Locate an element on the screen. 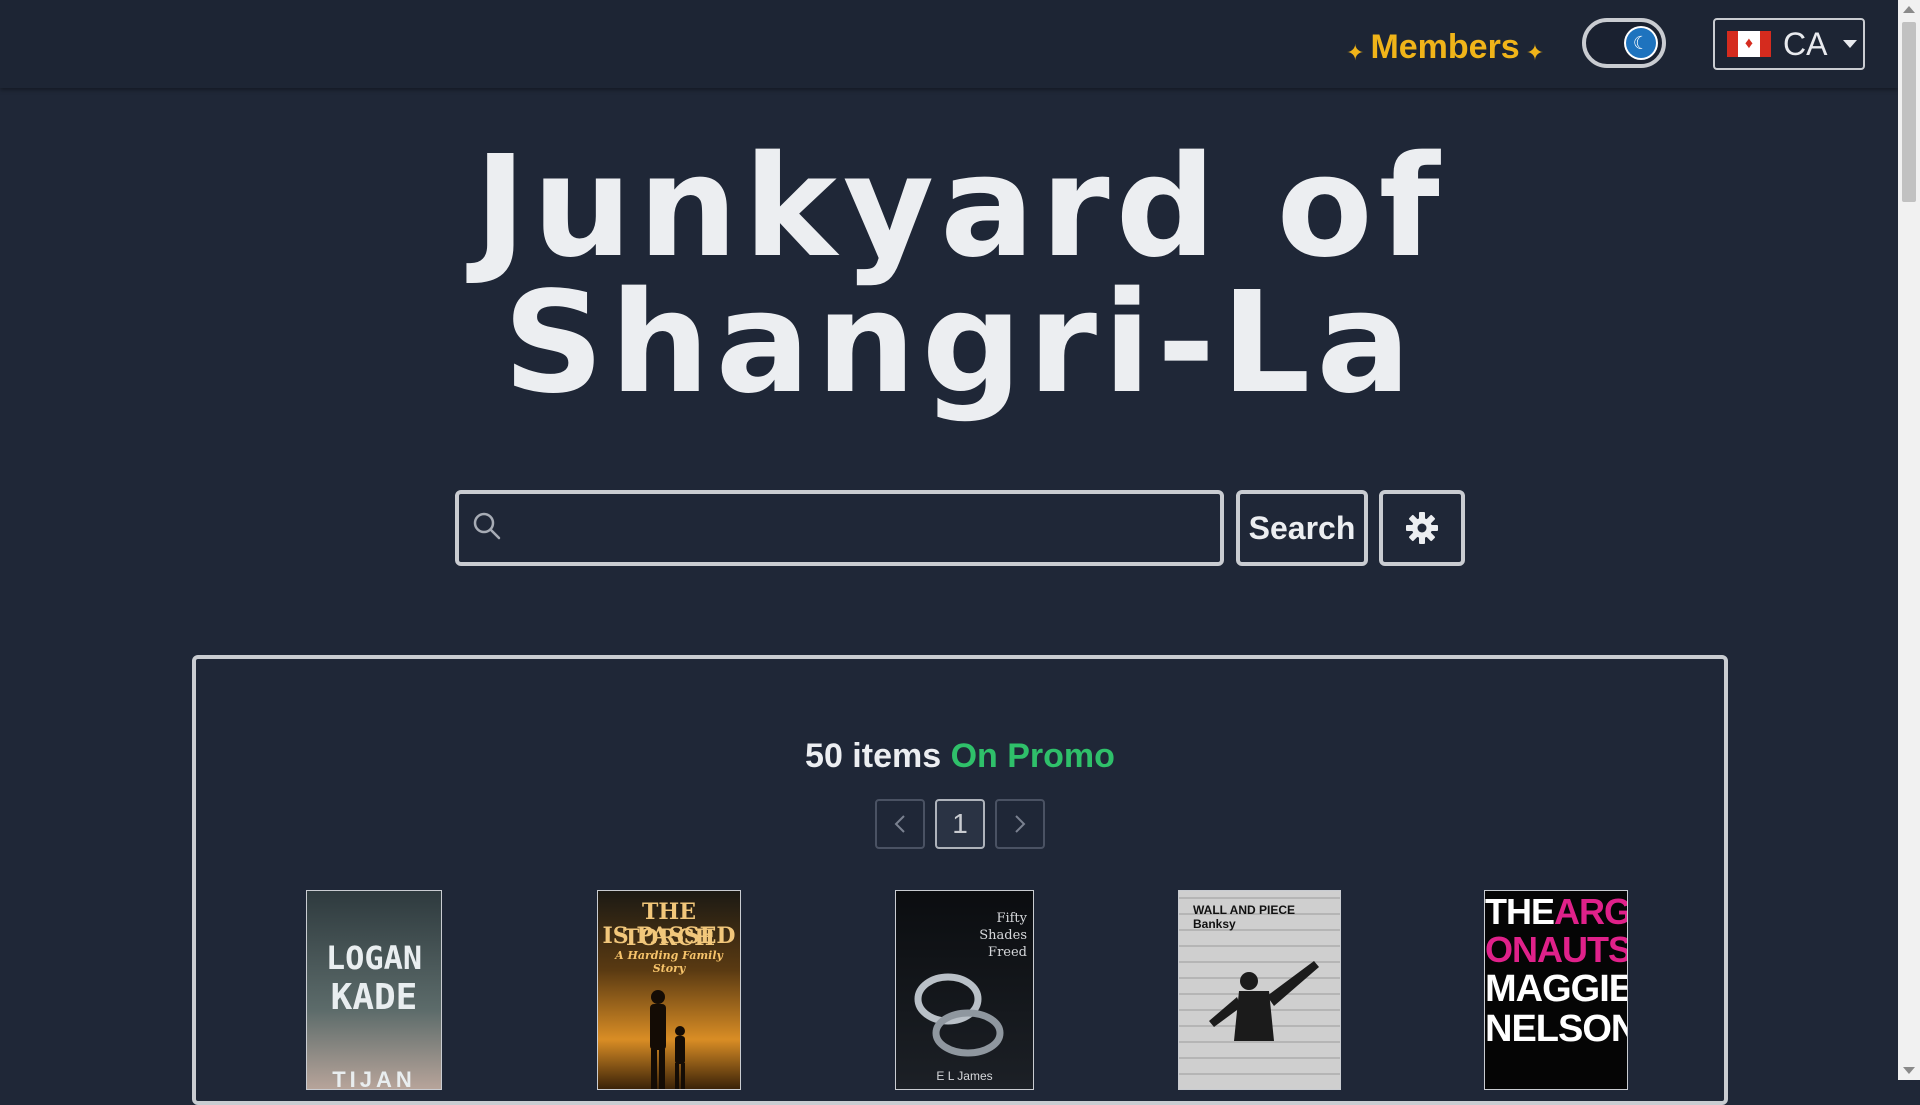 The image size is (1920, 1105). book-title: LOGAN is located at coordinates (374, 958).